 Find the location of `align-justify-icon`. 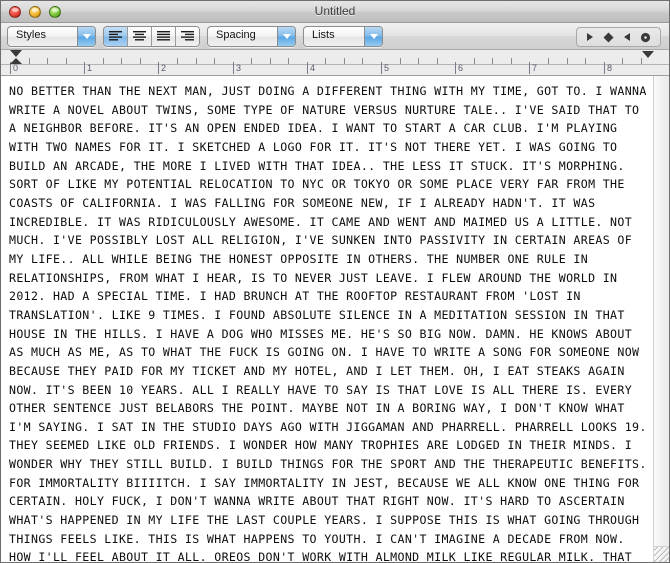

align-justify-icon is located at coordinates (163, 35).